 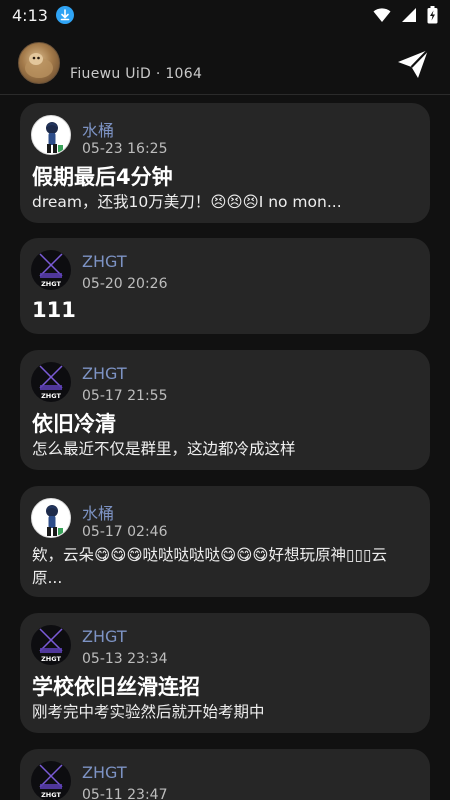 What do you see at coordinates (54, 310) in the screenshot?
I see `post-title: 111` at bounding box center [54, 310].